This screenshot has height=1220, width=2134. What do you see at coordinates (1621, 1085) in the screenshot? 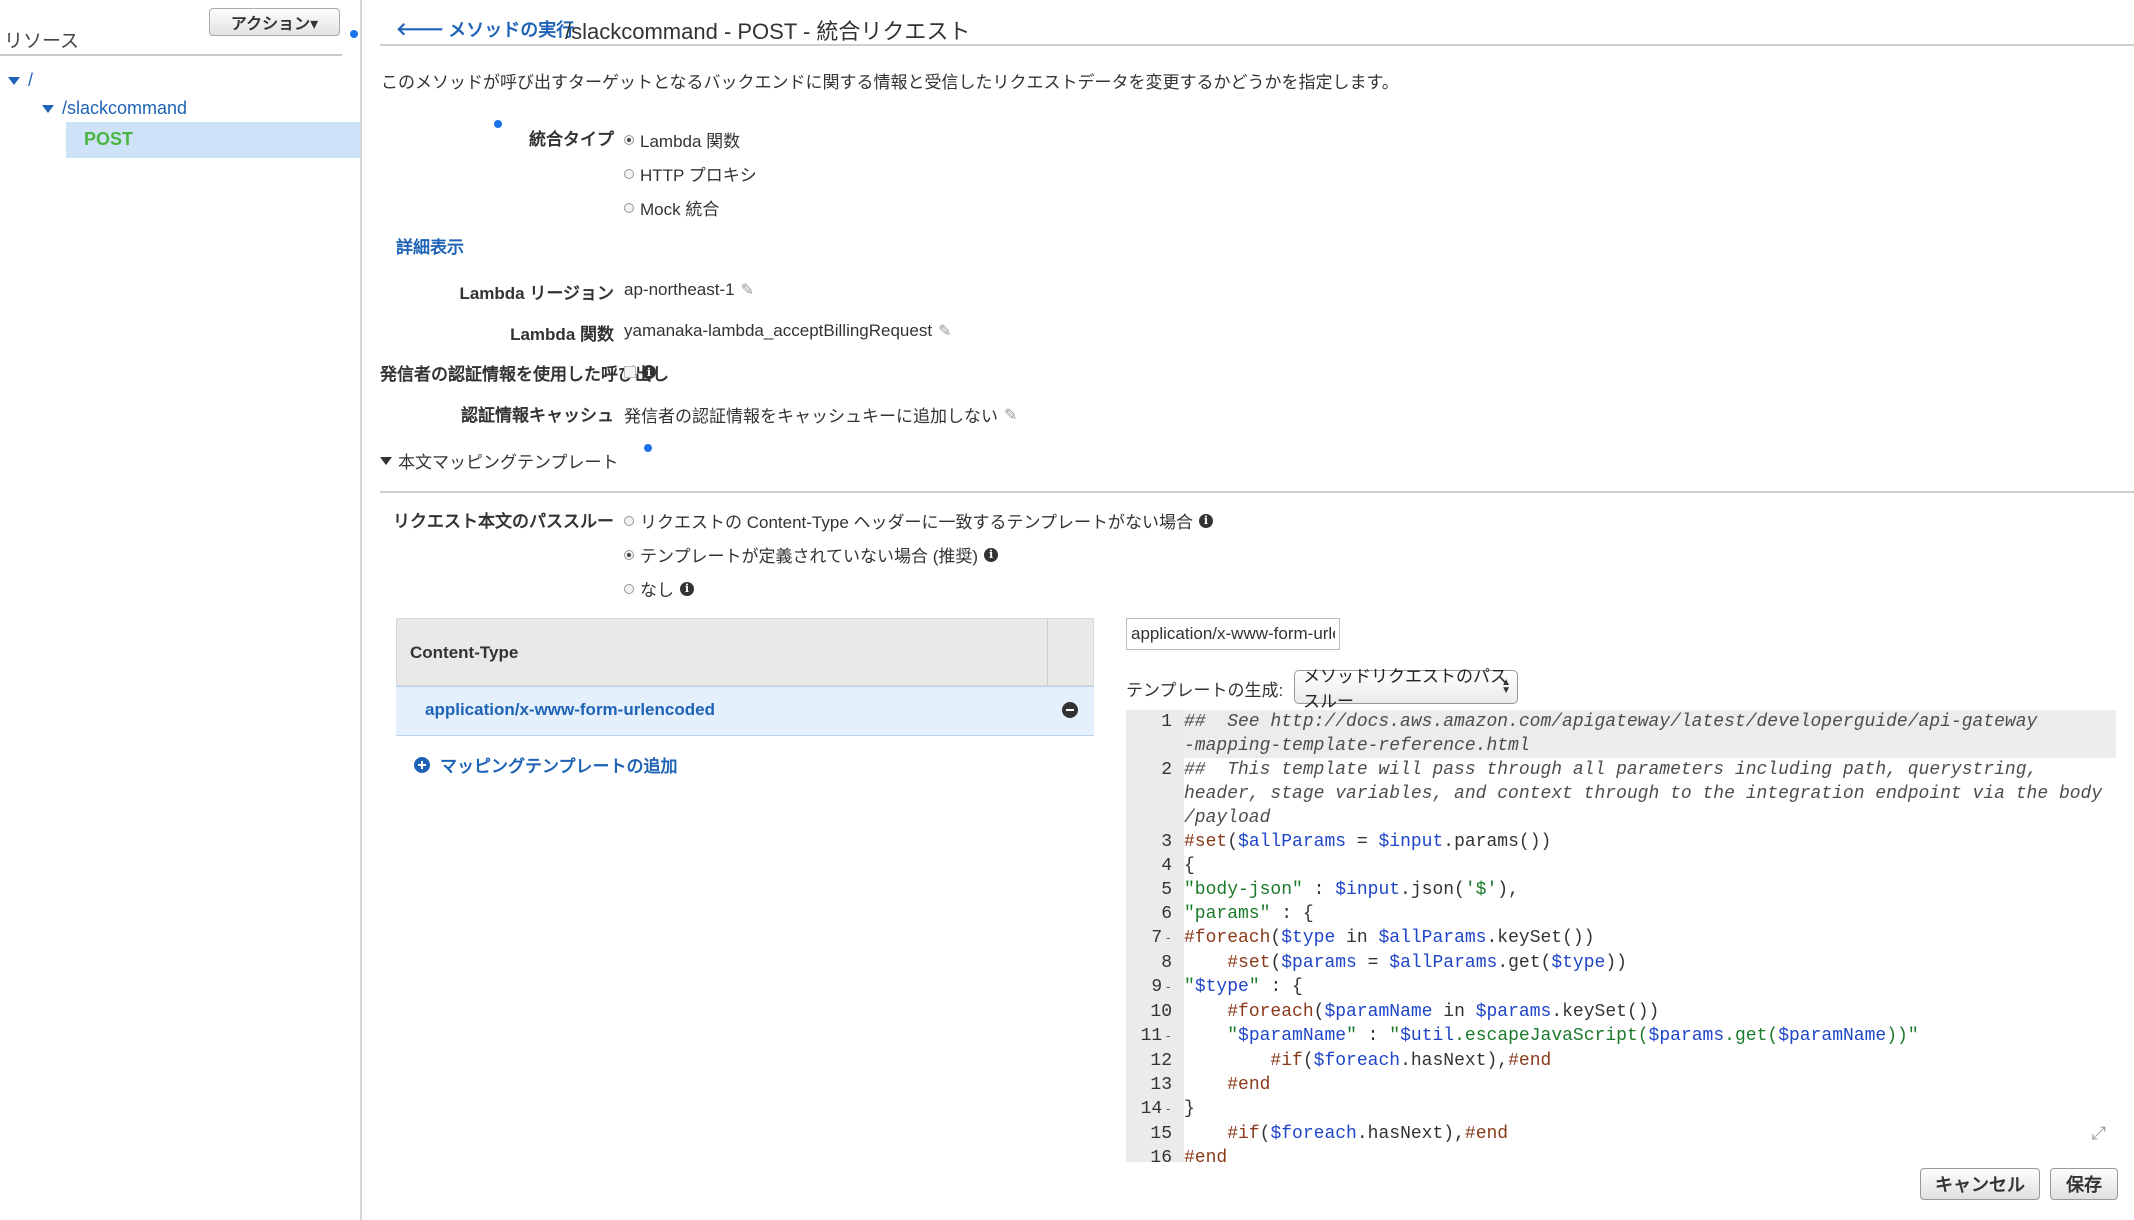
I see `code-line: 13 #end` at bounding box center [1621, 1085].